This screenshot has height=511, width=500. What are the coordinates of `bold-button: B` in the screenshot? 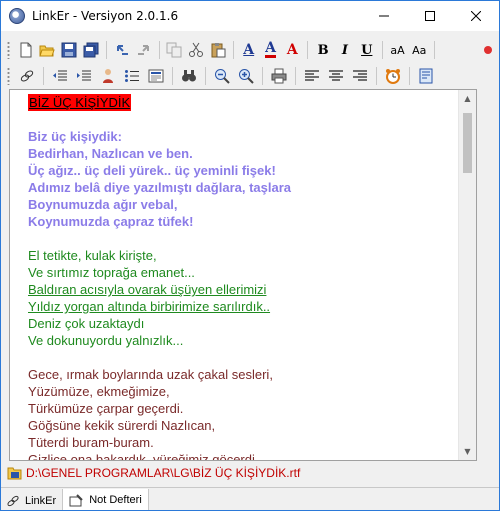 It's located at (323, 50).